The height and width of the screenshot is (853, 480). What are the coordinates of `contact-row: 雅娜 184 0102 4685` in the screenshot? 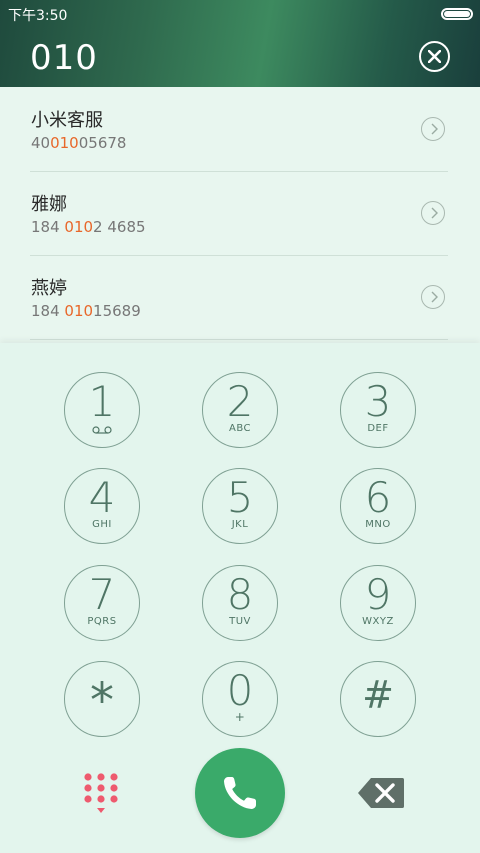 It's located at (239, 213).